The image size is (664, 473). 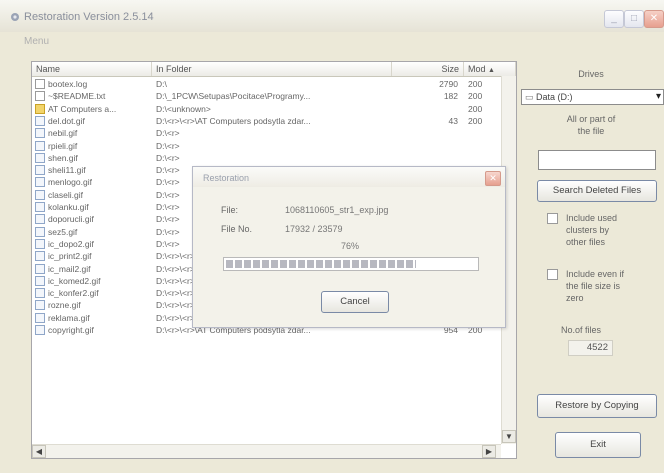 I want to click on dialog-file-label: File:, so click(x=230, y=210).